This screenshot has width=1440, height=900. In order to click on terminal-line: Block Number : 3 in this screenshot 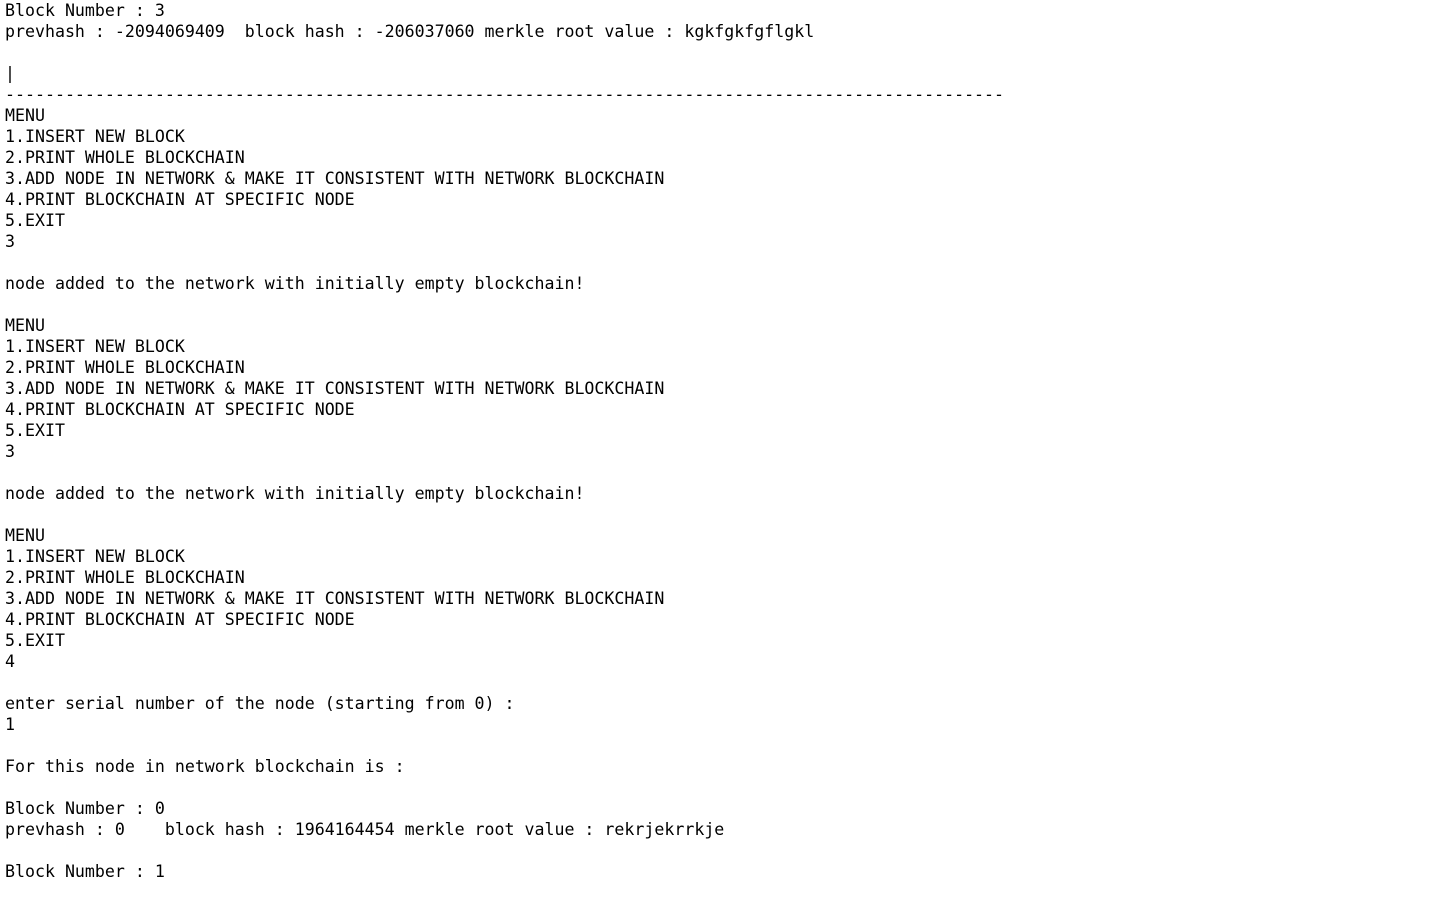, I will do `click(85, 10)`.